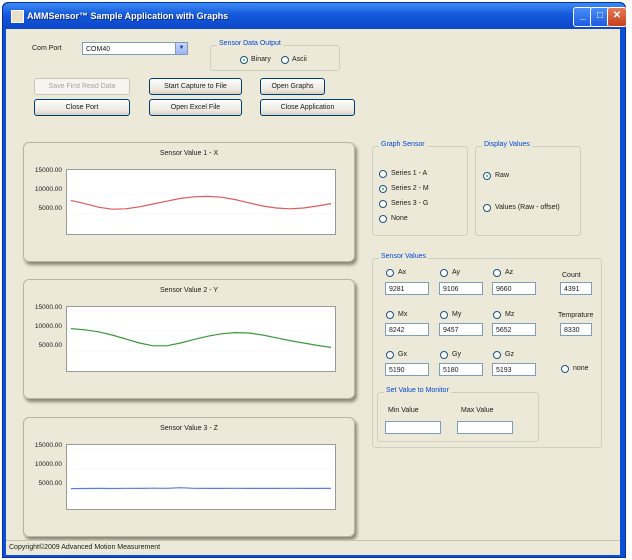 The width and height of the screenshot is (632, 560). I want to click on chart-title-1: Sensor Value 1 - X, so click(189, 153).